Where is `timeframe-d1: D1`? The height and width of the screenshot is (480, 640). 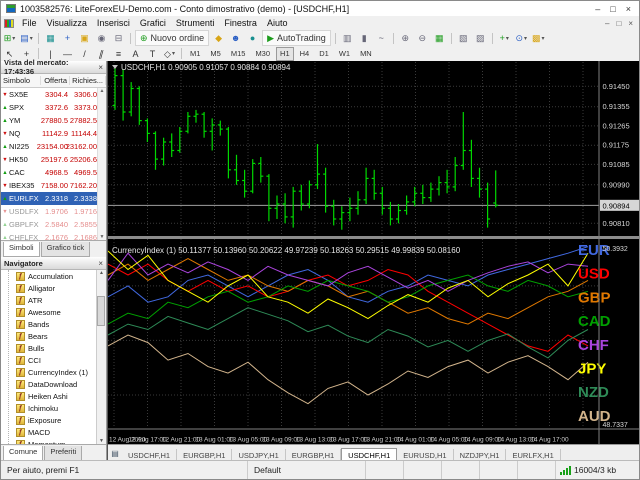 timeframe-d1: D1 is located at coordinates (324, 54).